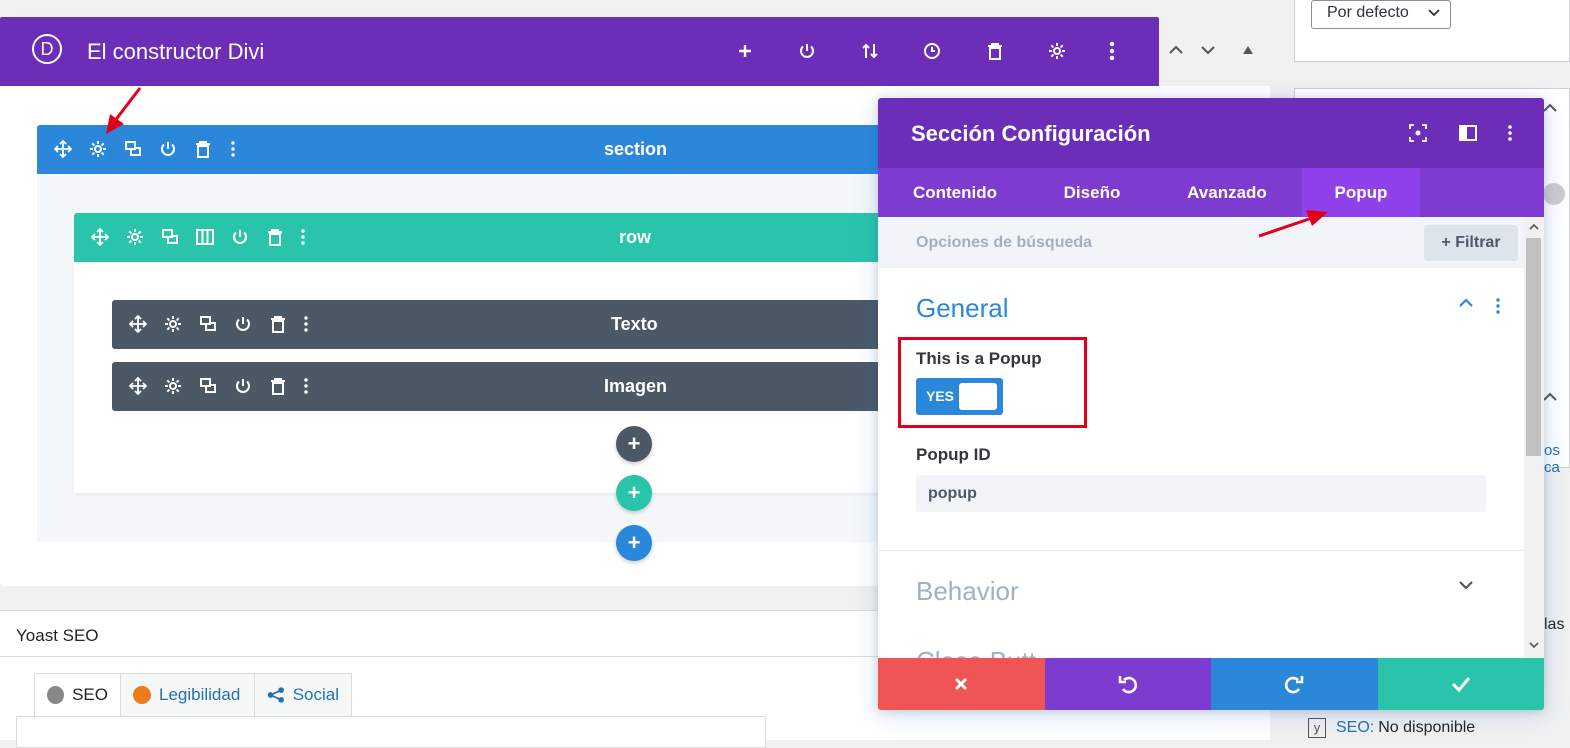  I want to click on history-icon, so click(932, 51).